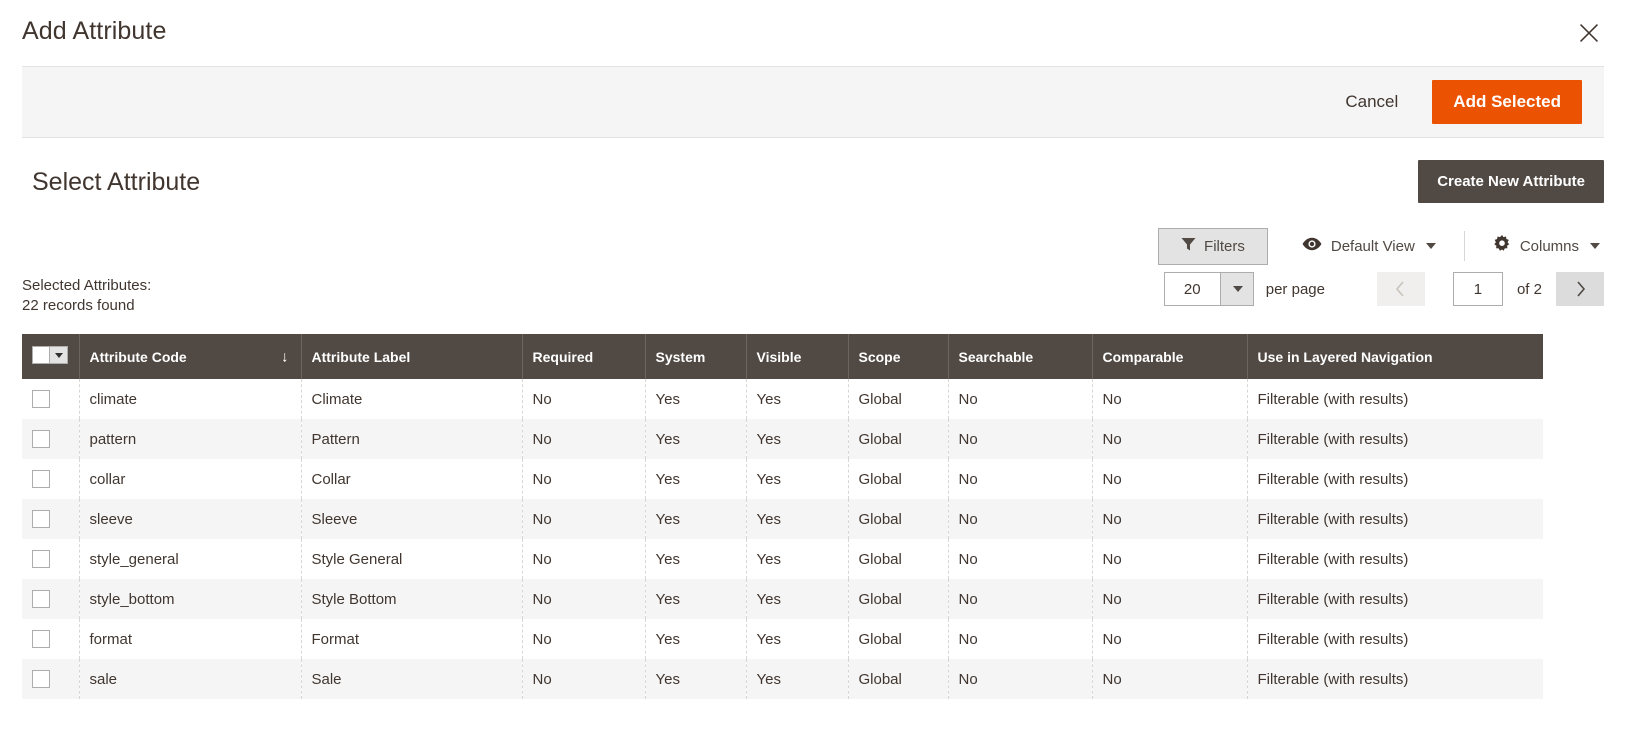  Describe the element at coordinates (1295, 289) in the screenshot. I see `per-page-label: per page` at that location.